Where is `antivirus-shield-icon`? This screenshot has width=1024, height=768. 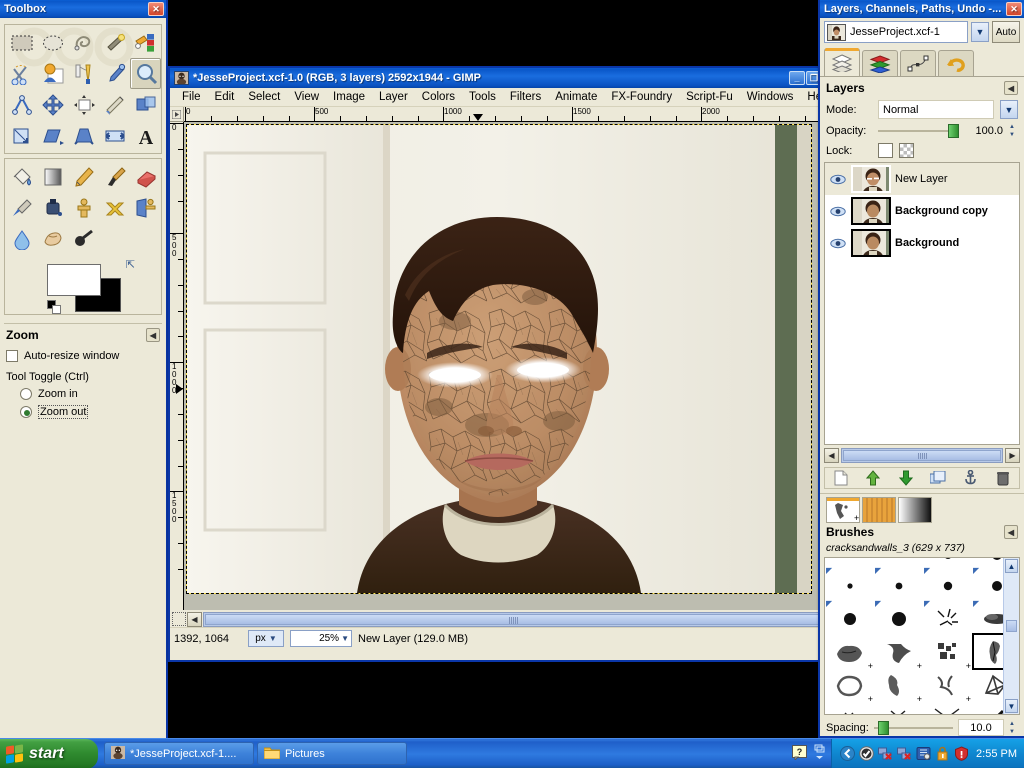
antivirus-shield-icon is located at coordinates (866, 753).